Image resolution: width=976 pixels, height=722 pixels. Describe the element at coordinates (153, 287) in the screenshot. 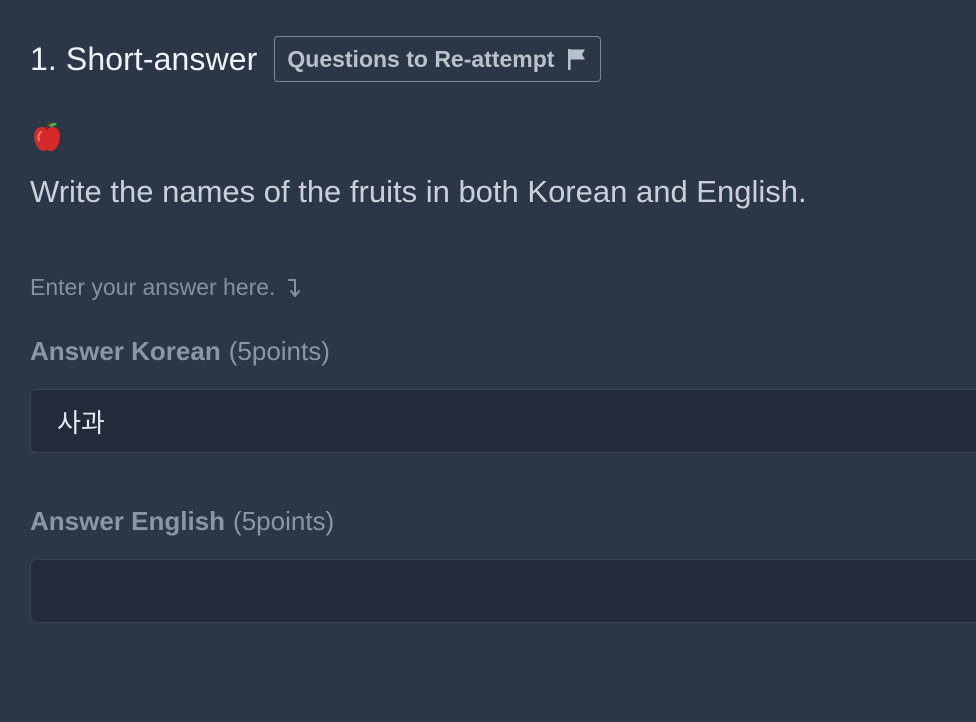

I see `answer-hint-text: Enter your answer here.` at that location.